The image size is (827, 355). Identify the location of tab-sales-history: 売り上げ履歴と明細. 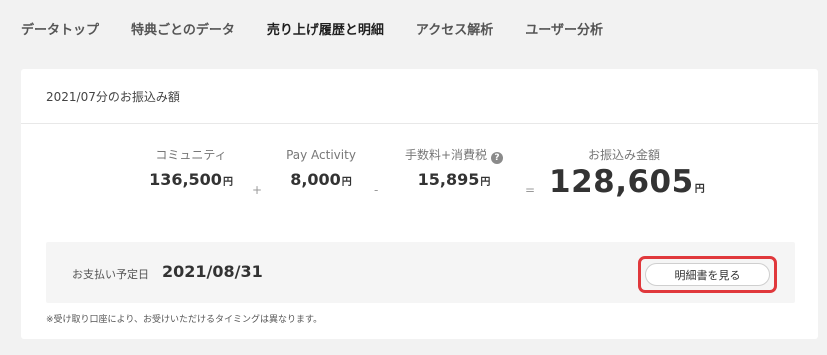
(325, 28).